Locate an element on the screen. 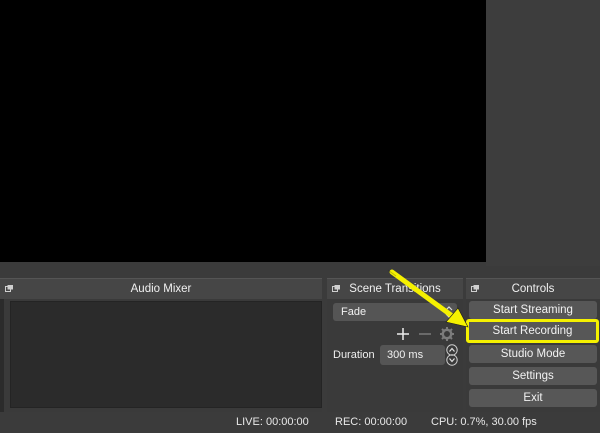  audio-mixer-body is located at coordinates (161, 355).